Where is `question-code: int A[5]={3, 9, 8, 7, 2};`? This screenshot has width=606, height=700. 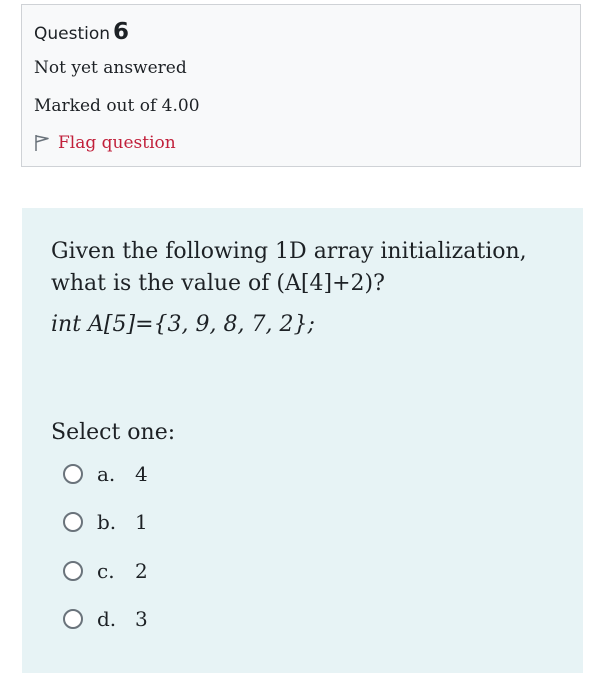
question-code: int A[5]={3, 9, 8, 7, 2}; is located at coordinates (183, 324).